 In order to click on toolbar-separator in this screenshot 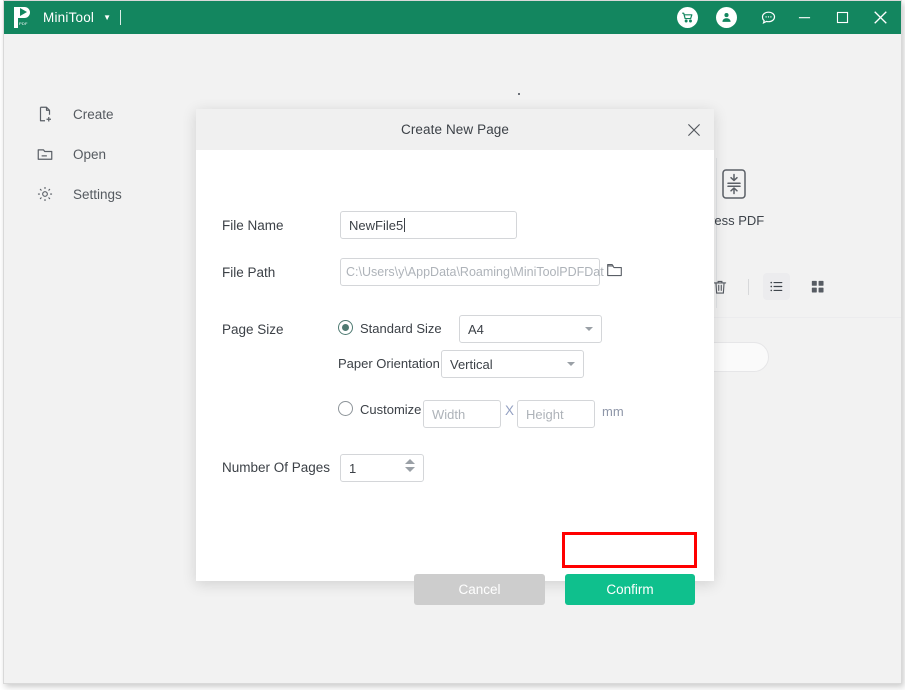, I will do `click(748, 286)`.